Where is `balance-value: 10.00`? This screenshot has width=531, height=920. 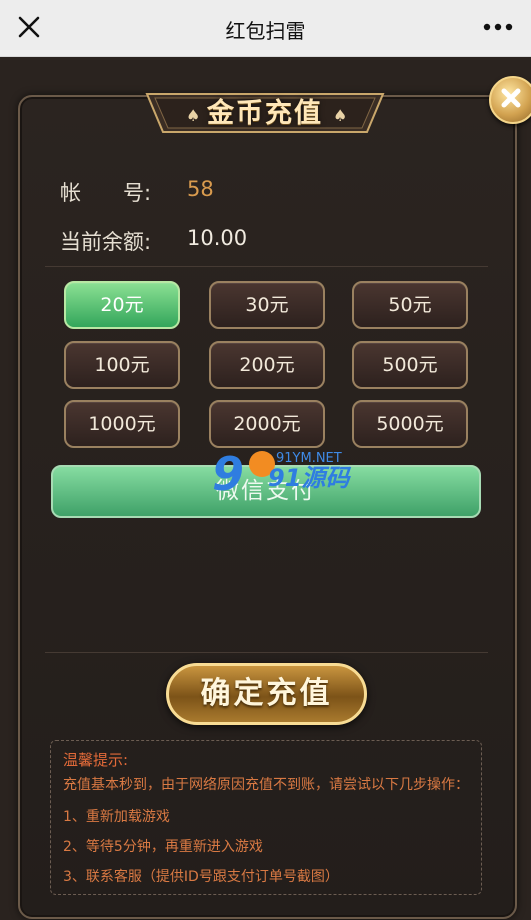
balance-value: 10.00 is located at coordinates (217, 238).